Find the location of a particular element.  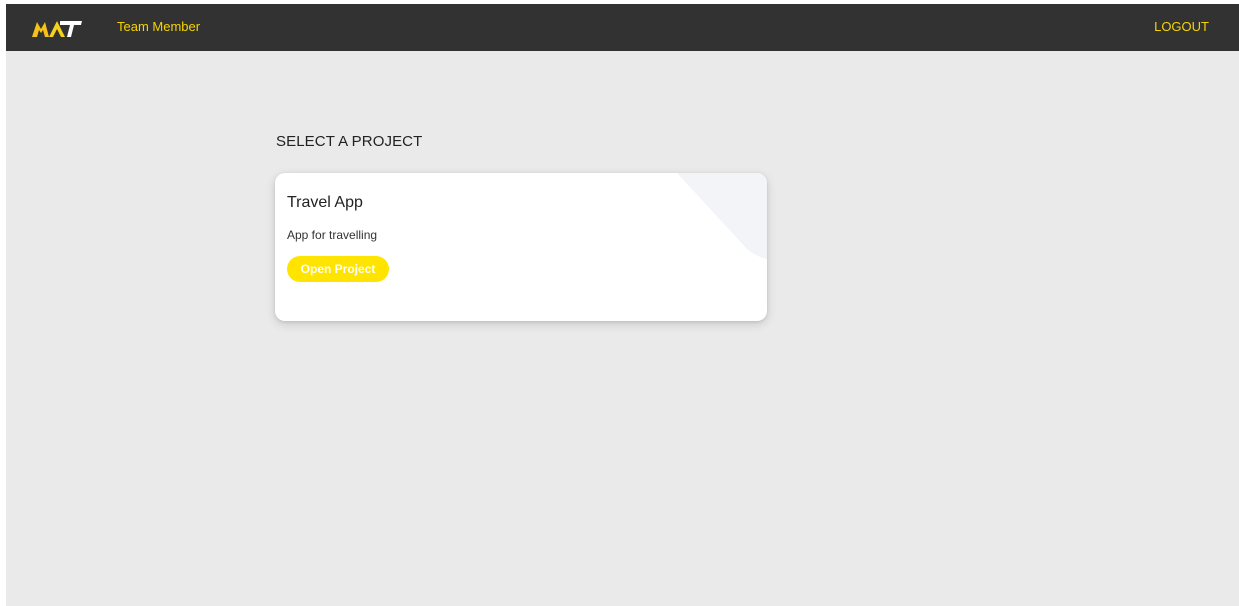

open-project-button: Open Project is located at coordinates (338, 269).